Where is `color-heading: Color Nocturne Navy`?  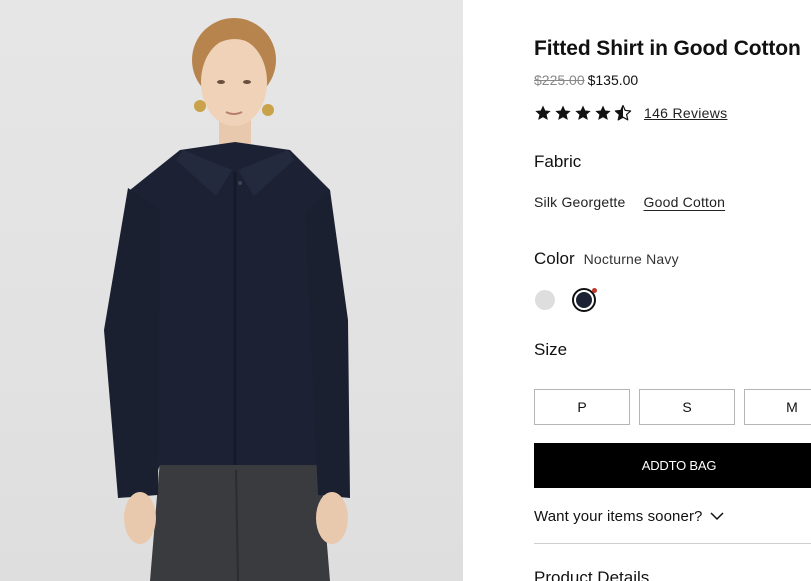 color-heading: Color Nocturne Navy is located at coordinates (606, 259).